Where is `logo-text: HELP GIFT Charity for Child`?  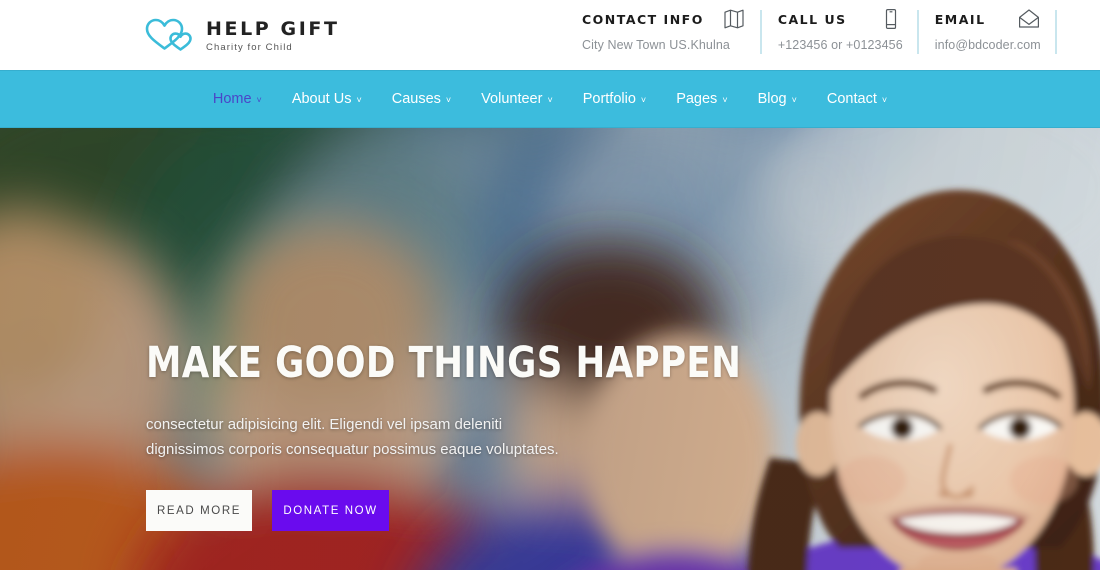 logo-text: HELP GIFT Charity for Child is located at coordinates (273, 35).